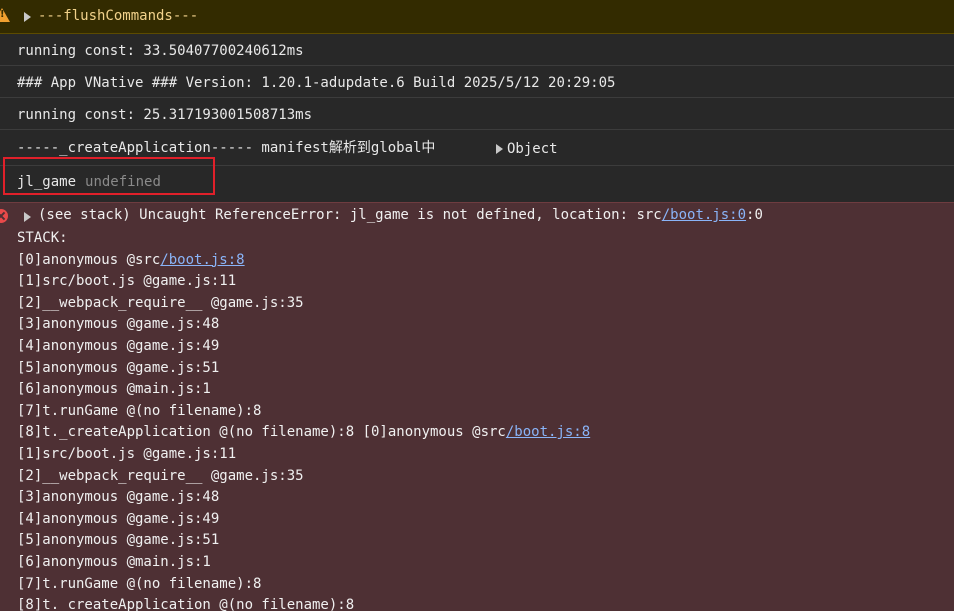  I want to click on stack-frame-text: [8]t._createApplication @(no filename):8, so click(186, 604).